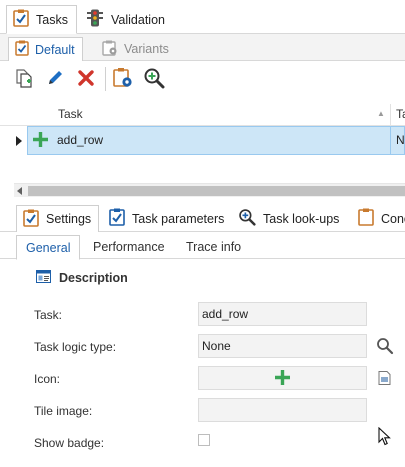  What do you see at coordinates (381, 113) in the screenshot?
I see `sort-ascending-icon: ▲` at bounding box center [381, 113].